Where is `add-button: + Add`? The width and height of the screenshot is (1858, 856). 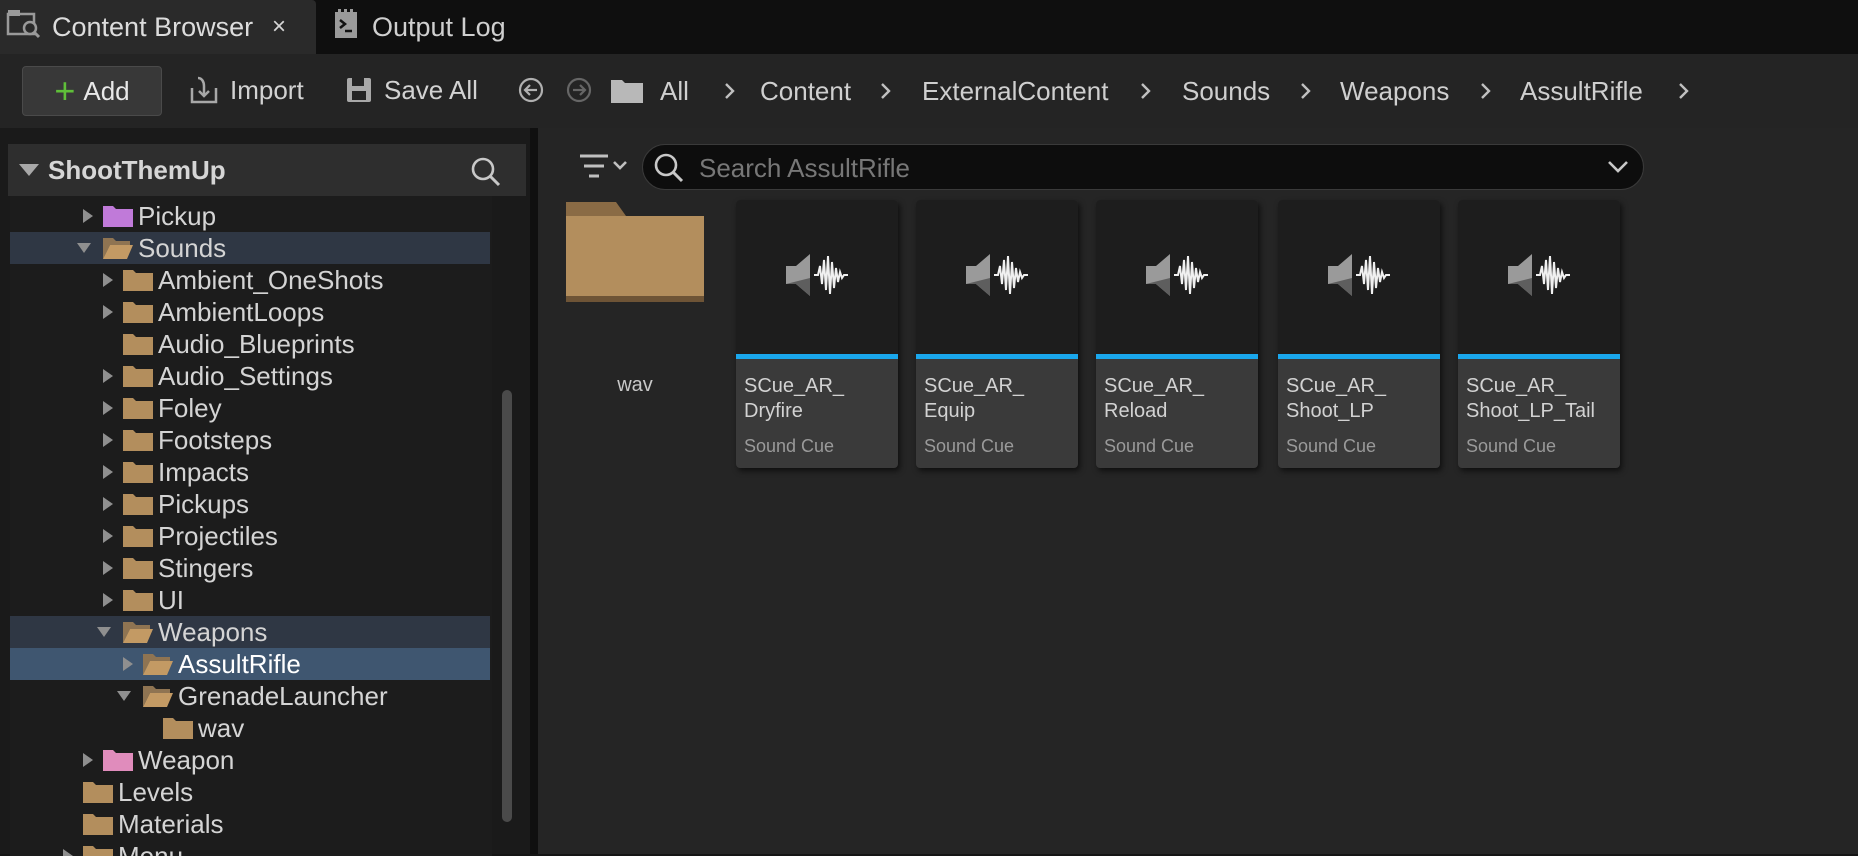
add-button: + Add is located at coordinates (92, 91).